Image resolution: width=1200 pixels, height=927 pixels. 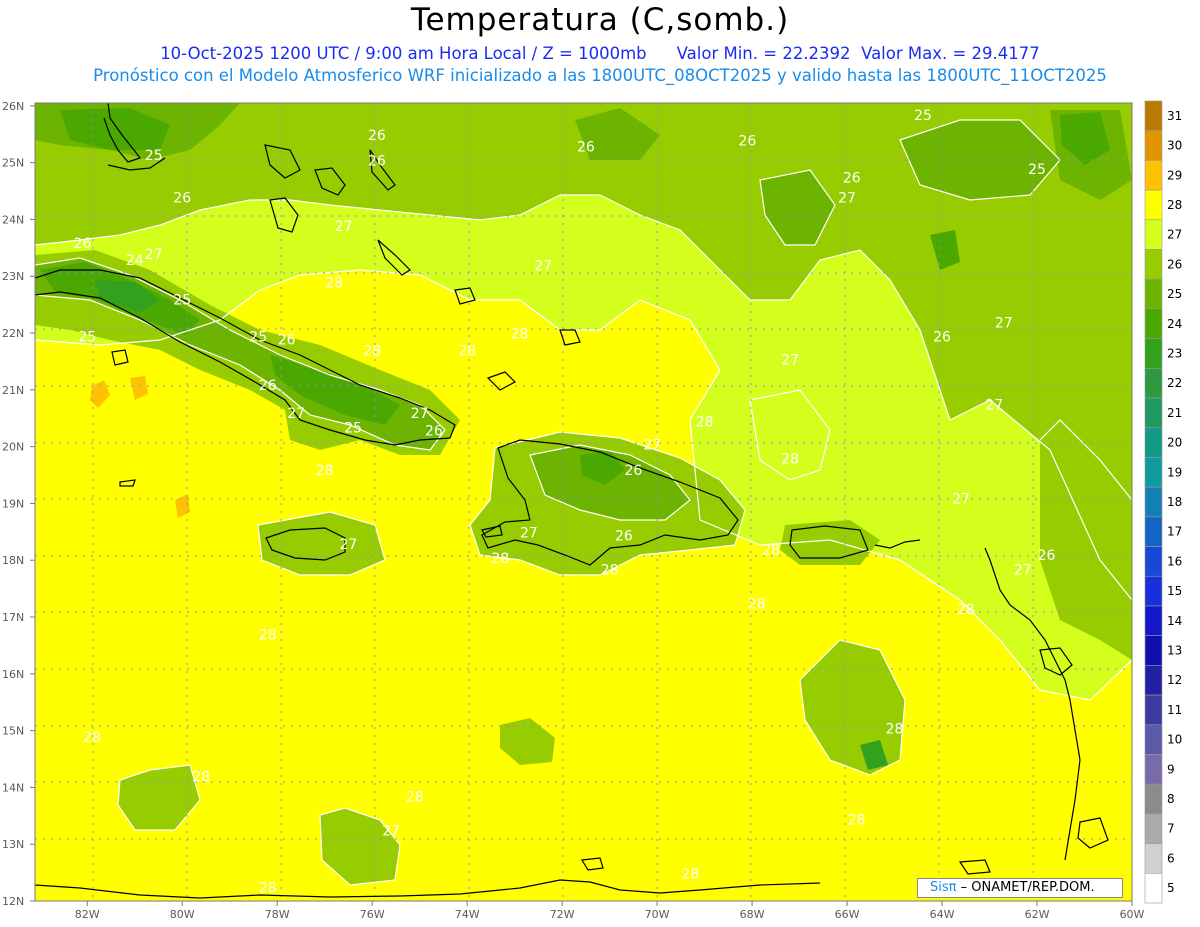 What do you see at coordinates (1174, 710) in the screenshot?
I see `colorbar-level-label: 11` at bounding box center [1174, 710].